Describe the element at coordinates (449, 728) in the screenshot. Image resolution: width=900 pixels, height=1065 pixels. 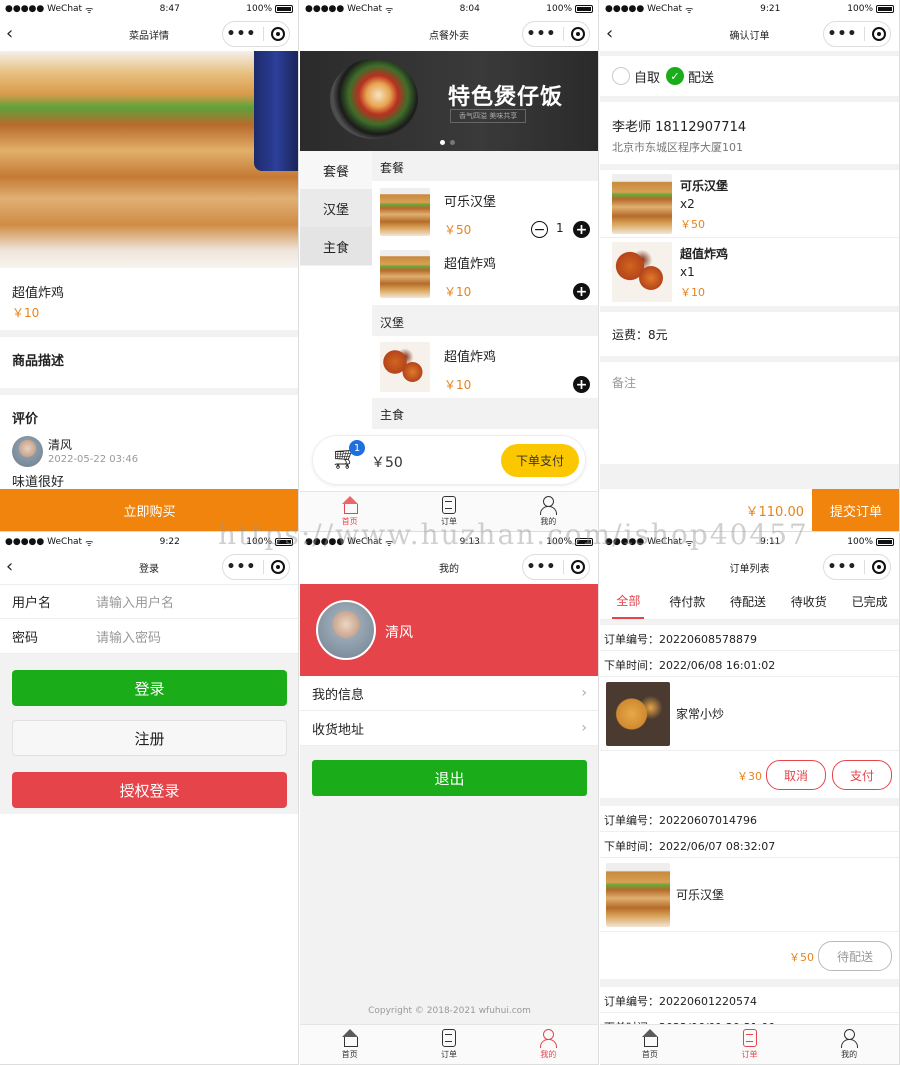
I see `menu-item-address: 收货地址 ›` at that location.